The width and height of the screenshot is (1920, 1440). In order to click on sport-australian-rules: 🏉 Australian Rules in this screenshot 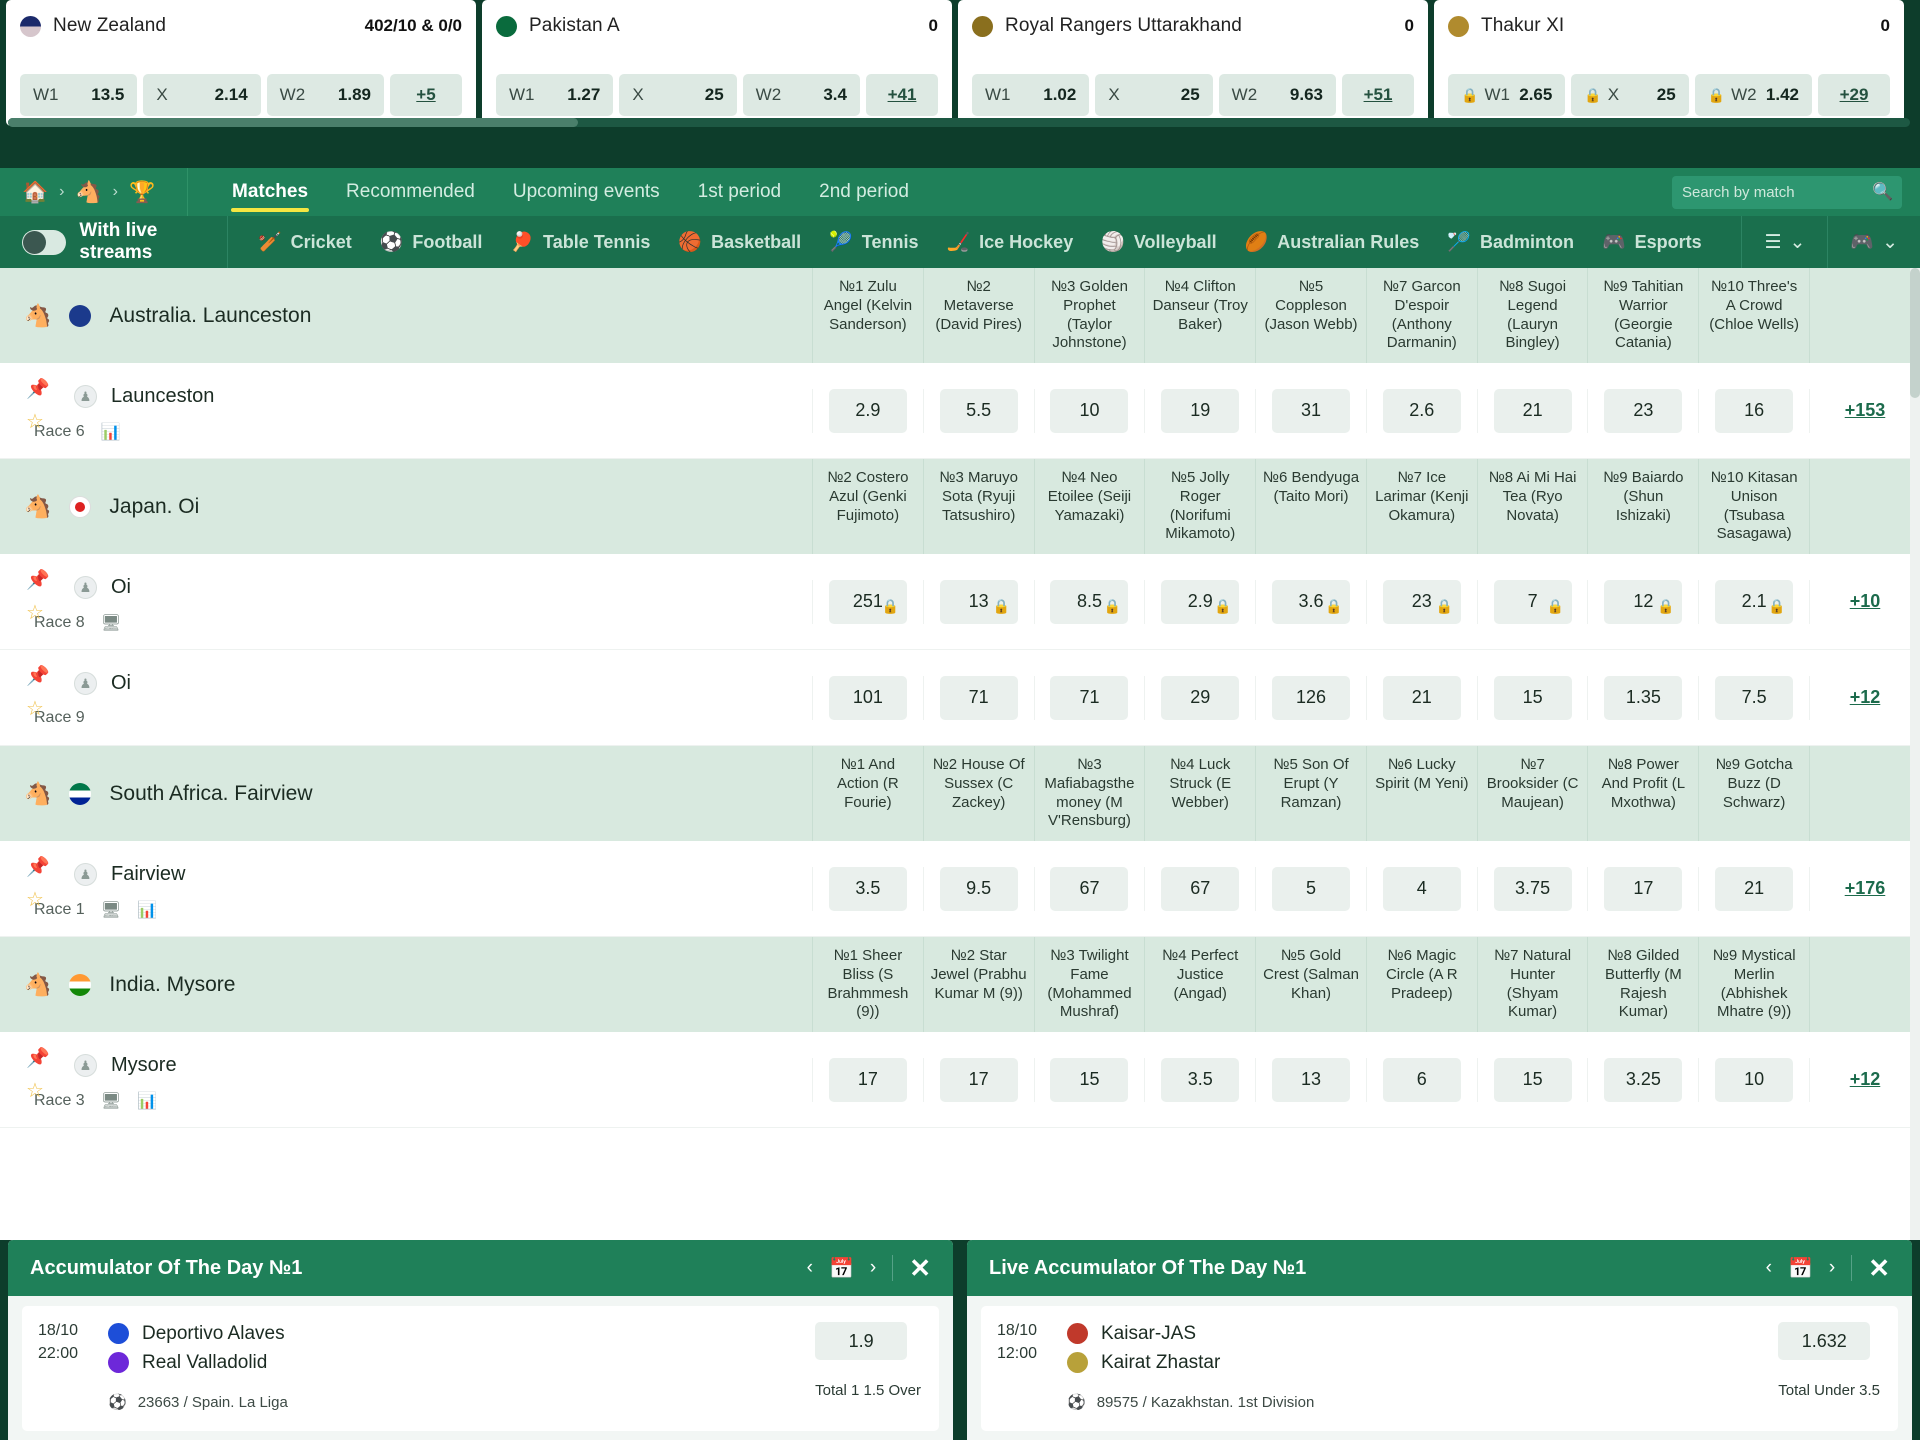, I will do `click(1332, 242)`.